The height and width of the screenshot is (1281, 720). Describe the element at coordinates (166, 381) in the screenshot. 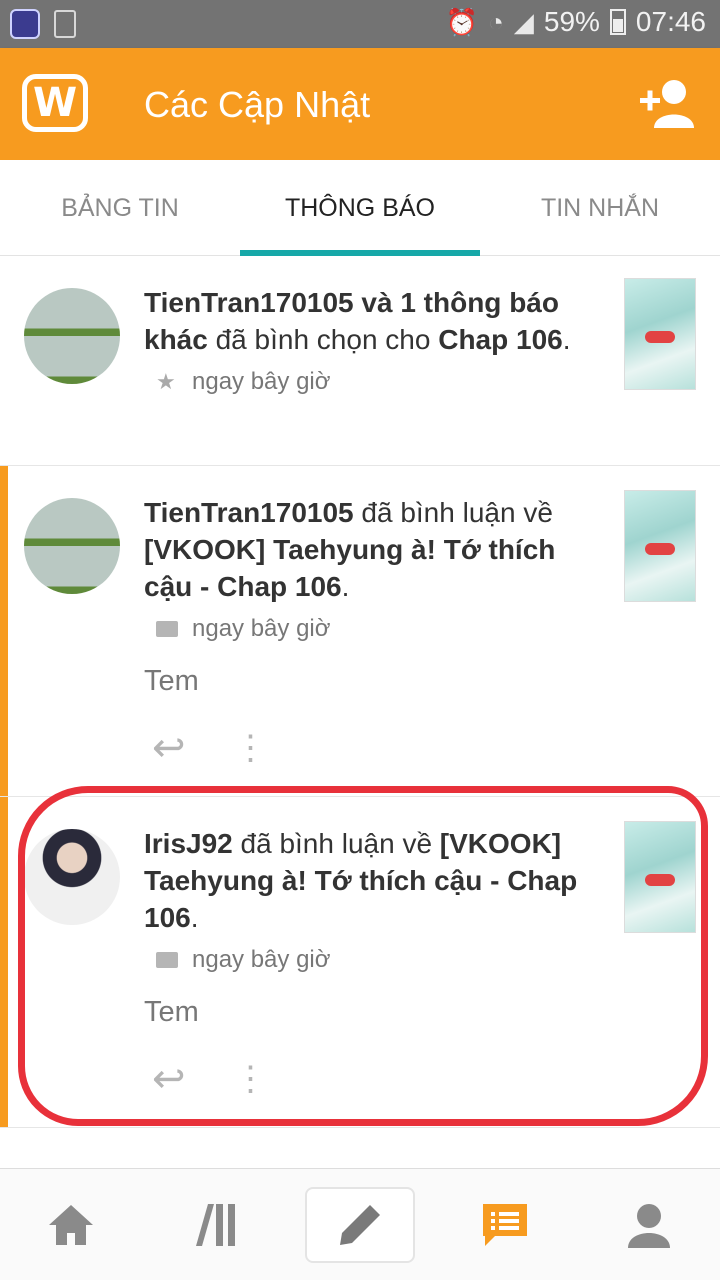

I see `star-icon: ★` at that location.